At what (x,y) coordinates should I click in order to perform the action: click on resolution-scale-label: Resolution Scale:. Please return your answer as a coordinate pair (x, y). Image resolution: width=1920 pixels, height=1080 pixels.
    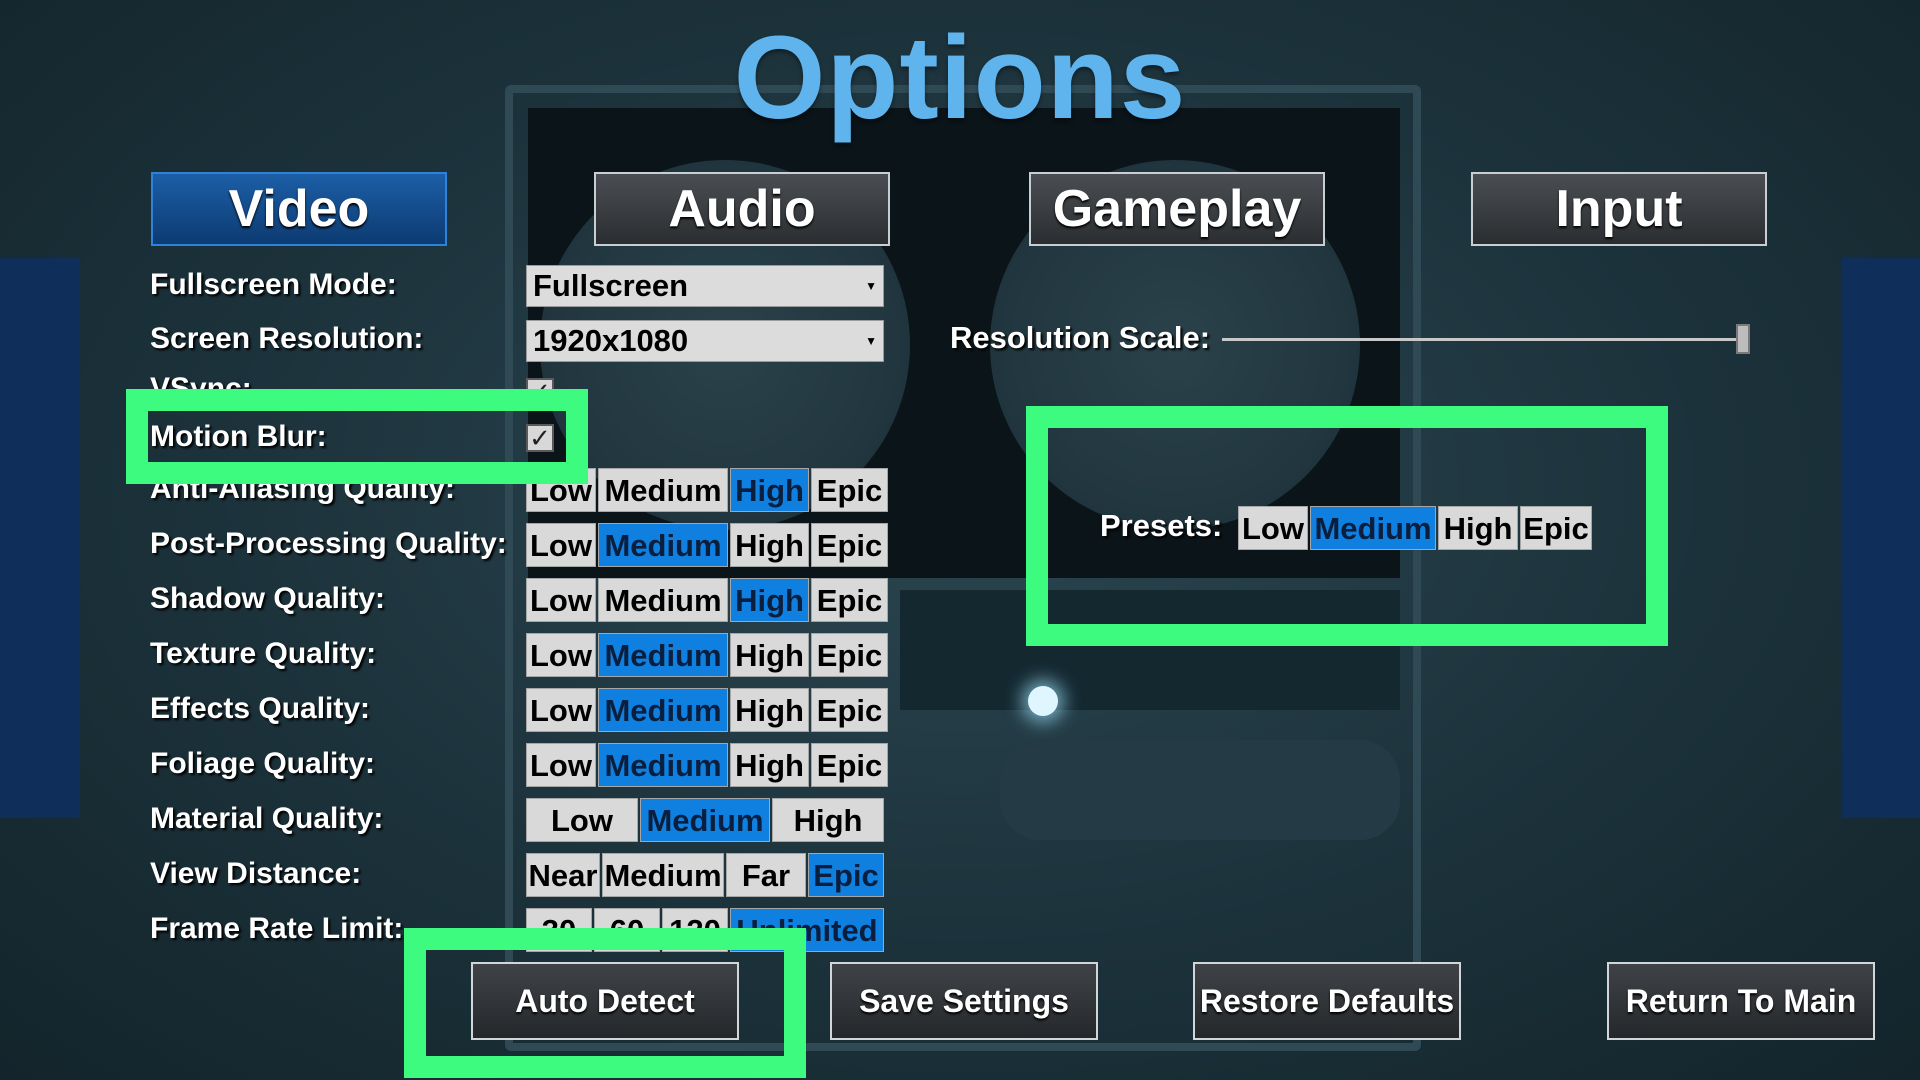
    Looking at the image, I should click on (1080, 337).